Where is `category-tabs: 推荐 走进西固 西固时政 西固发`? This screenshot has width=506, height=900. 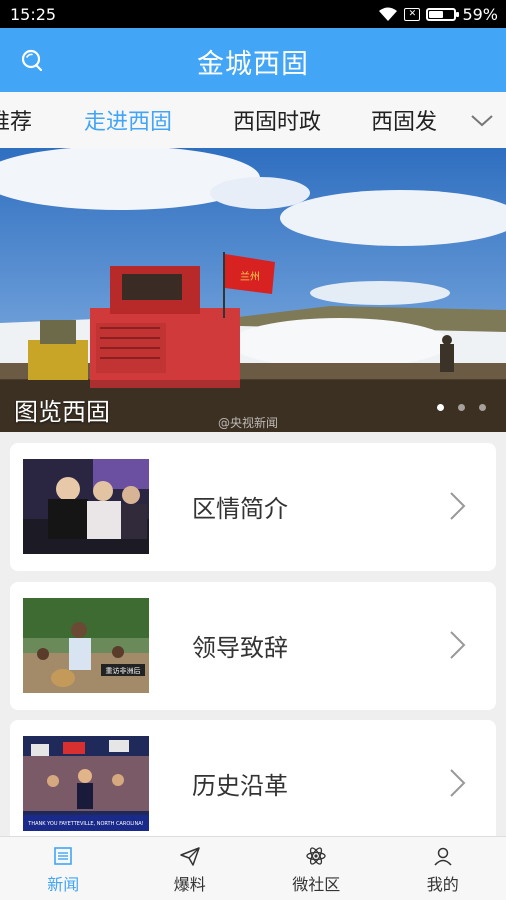
category-tabs: 推荐 走进西固 西固时政 西固发 is located at coordinates (253, 120).